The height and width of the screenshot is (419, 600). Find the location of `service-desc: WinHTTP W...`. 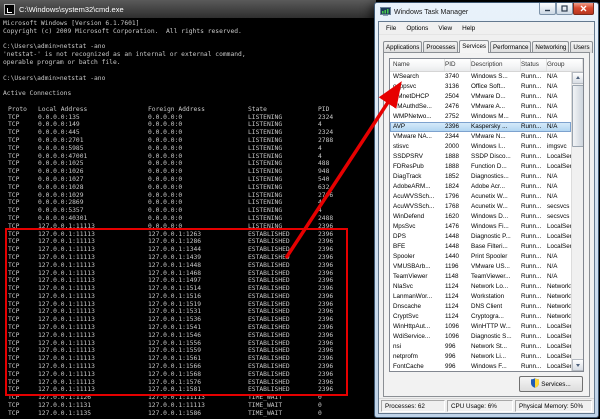

service-desc: WinHTTP W... is located at coordinates (491, 326).